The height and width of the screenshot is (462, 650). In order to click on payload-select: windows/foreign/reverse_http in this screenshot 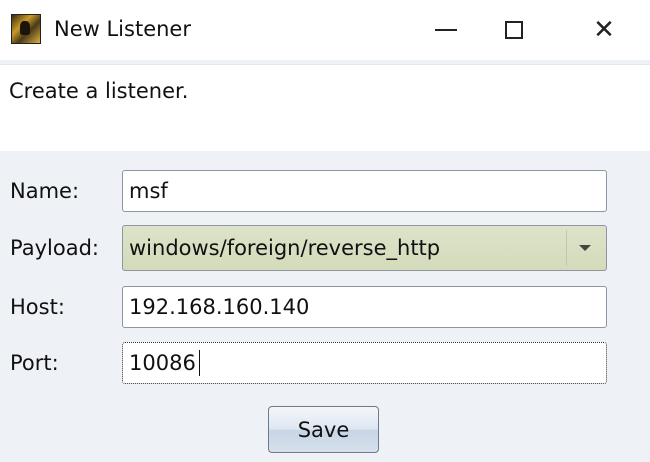, I will do `click(364, 248)`.